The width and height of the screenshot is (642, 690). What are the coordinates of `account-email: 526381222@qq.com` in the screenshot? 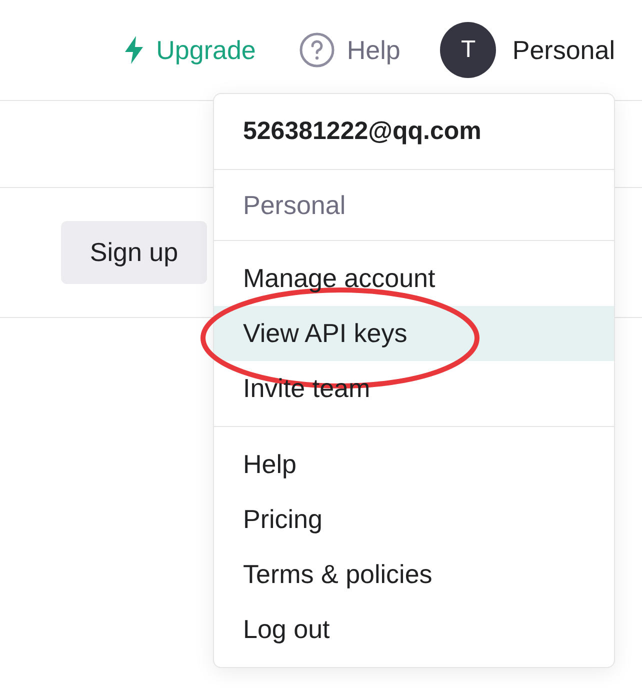 It's located at (362, 131).